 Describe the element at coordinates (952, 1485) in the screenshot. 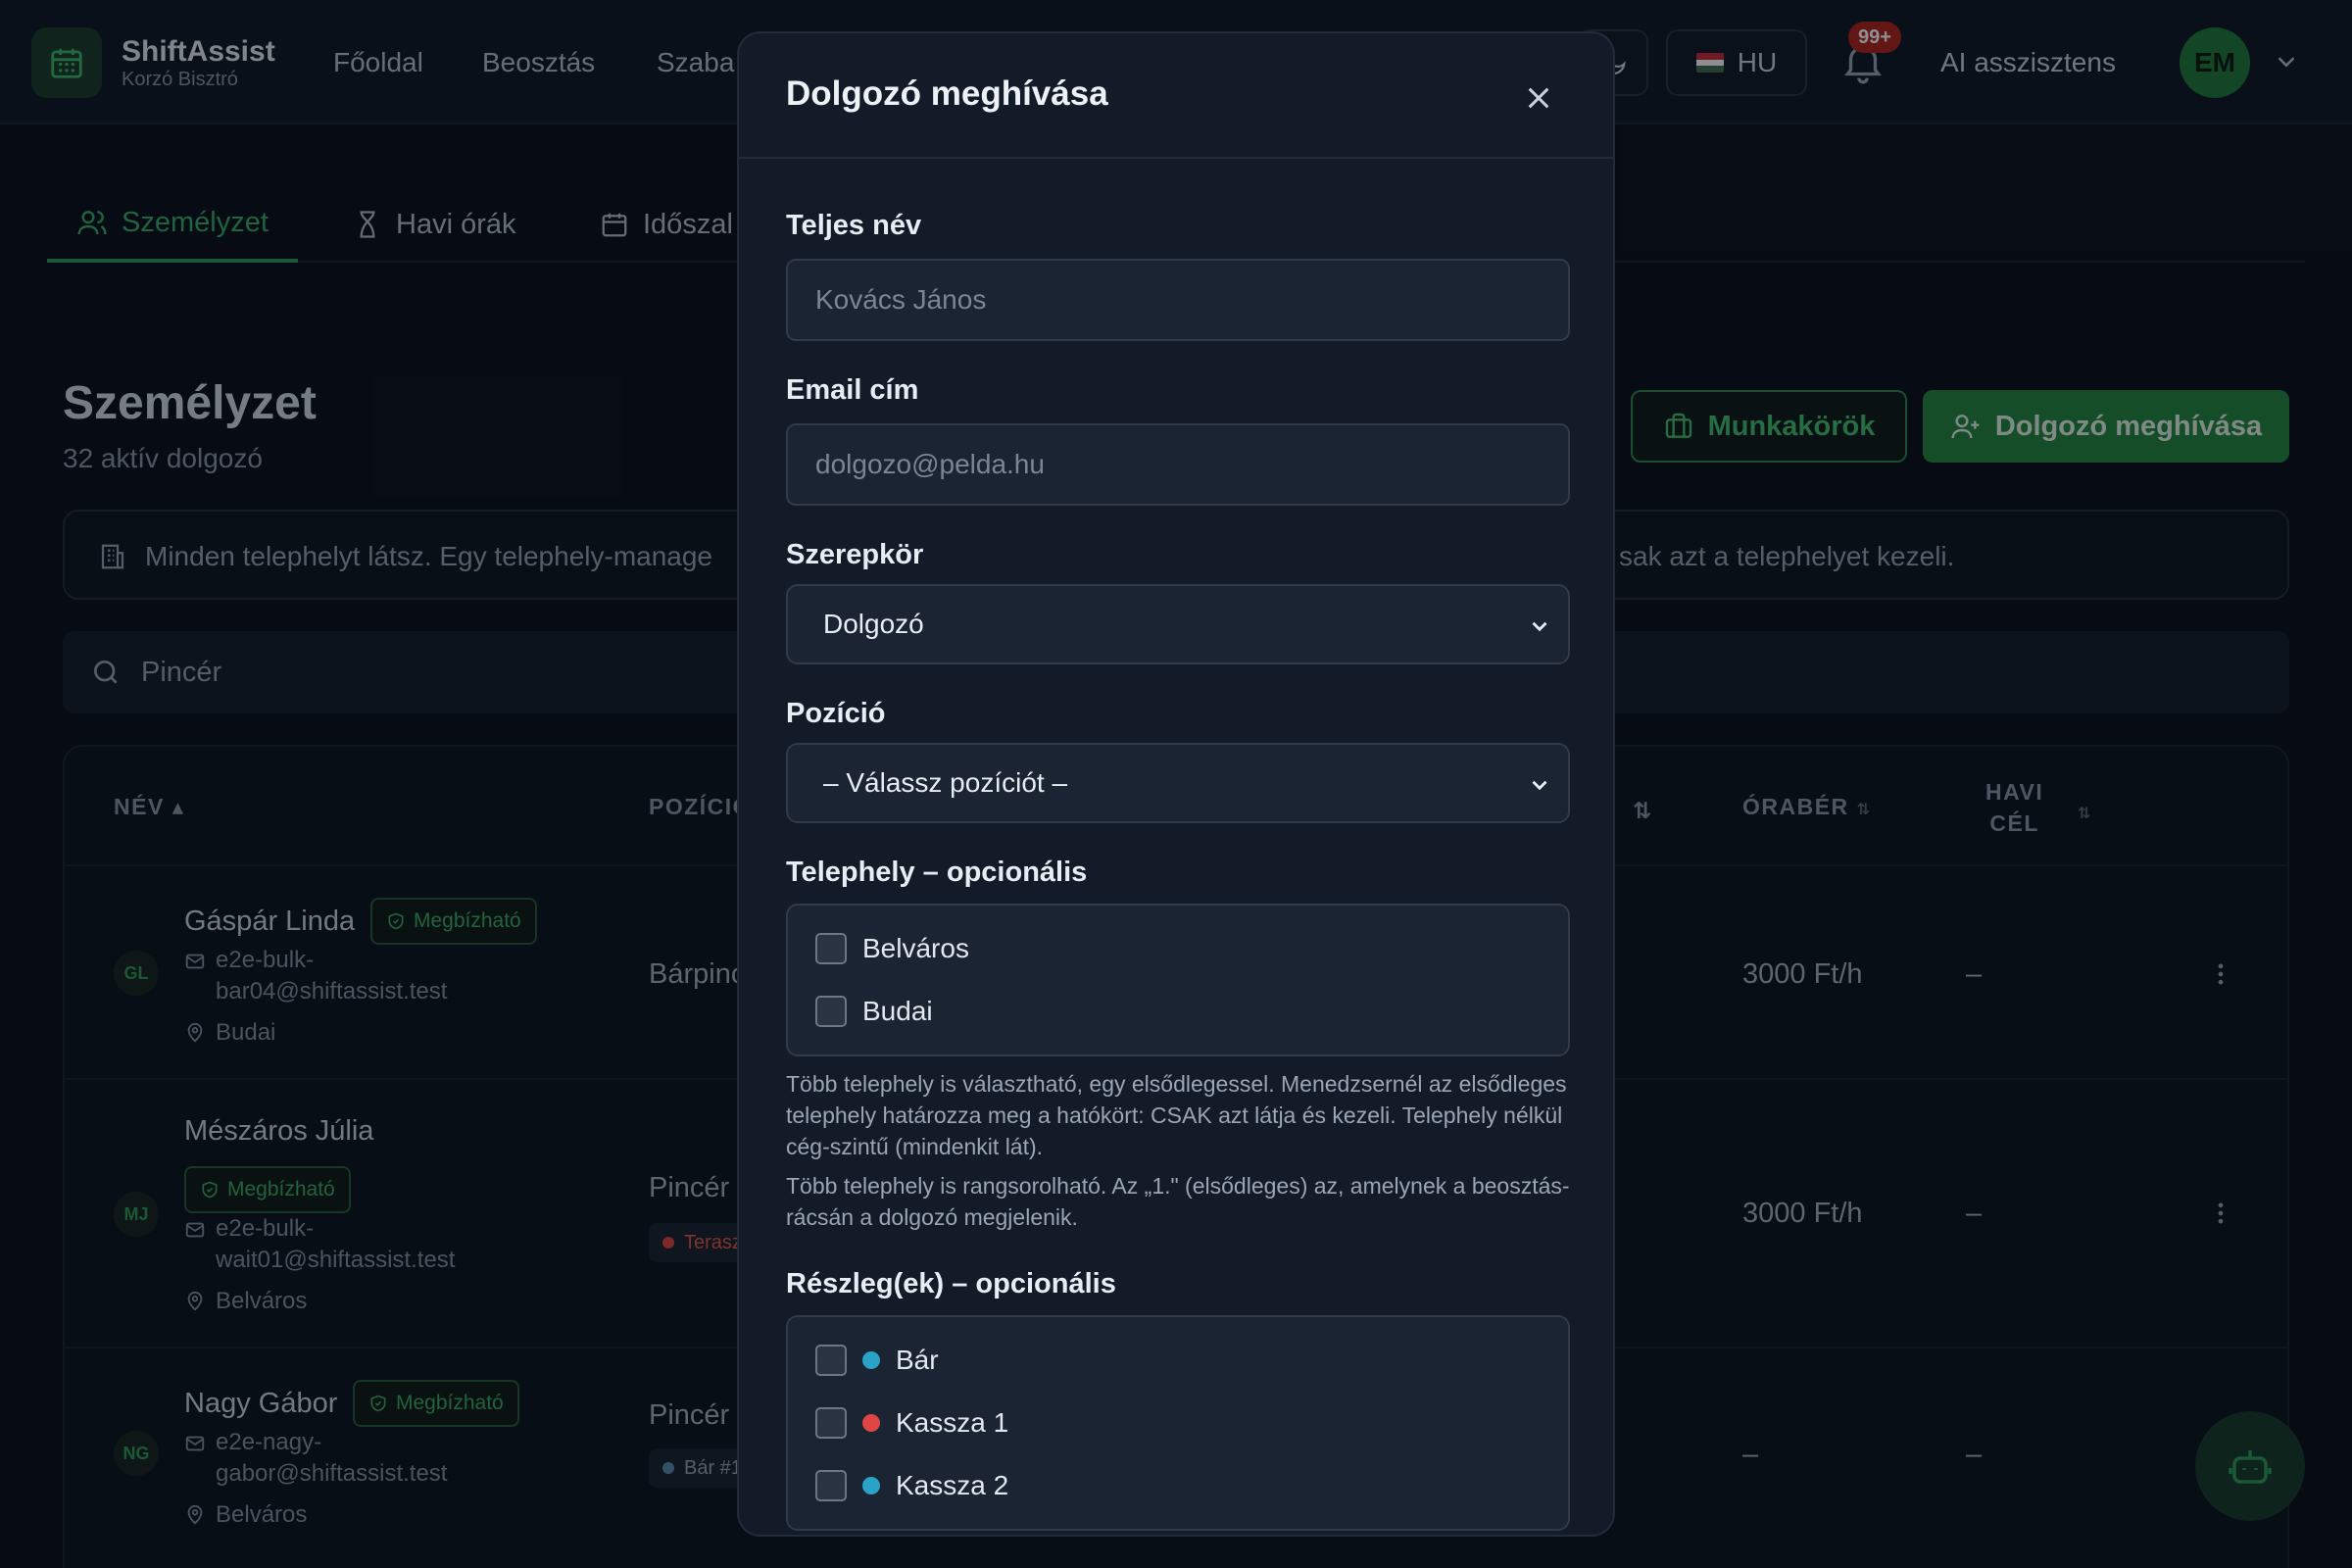

I see `department-option-label: Kassza 2` at that location.